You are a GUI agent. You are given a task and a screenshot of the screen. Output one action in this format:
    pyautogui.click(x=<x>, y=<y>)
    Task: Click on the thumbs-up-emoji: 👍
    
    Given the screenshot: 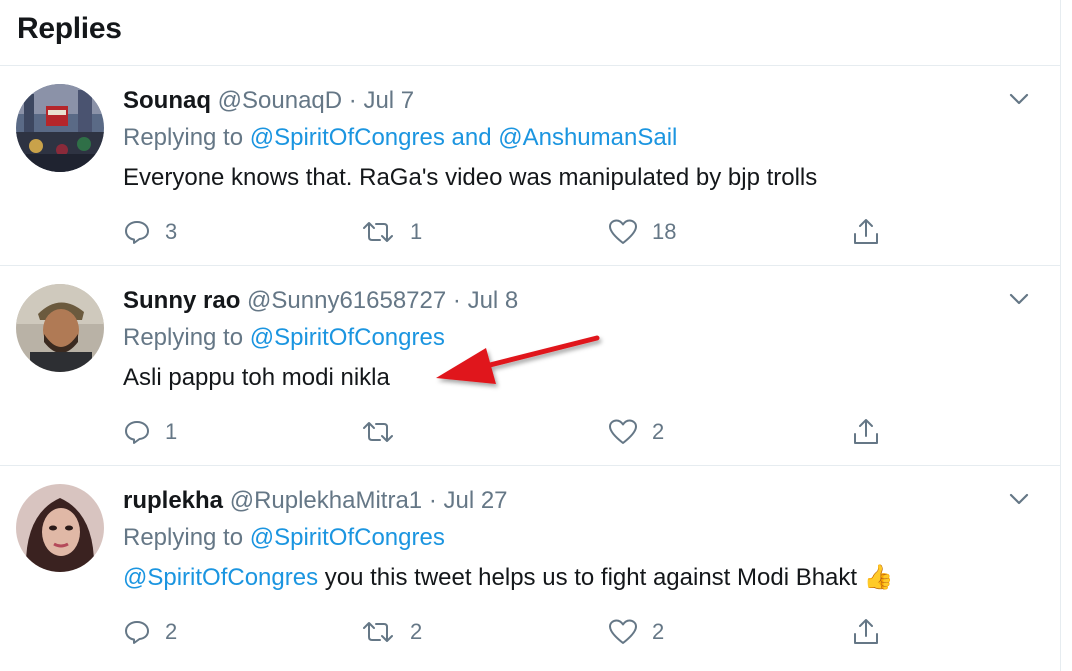 What is the action you would take?
    pyautogui.click(x=878, y=577)
    